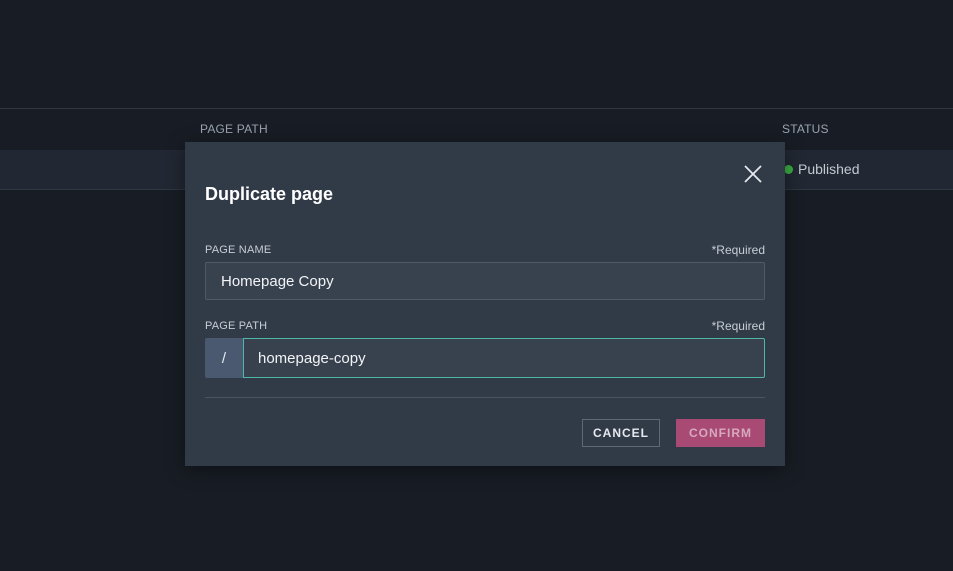 The width and height of the screenshot is (953, 571). What do you see at coordinates (485, 397) in the screenshot?
I see `divider` at bounding box center [485, 397].